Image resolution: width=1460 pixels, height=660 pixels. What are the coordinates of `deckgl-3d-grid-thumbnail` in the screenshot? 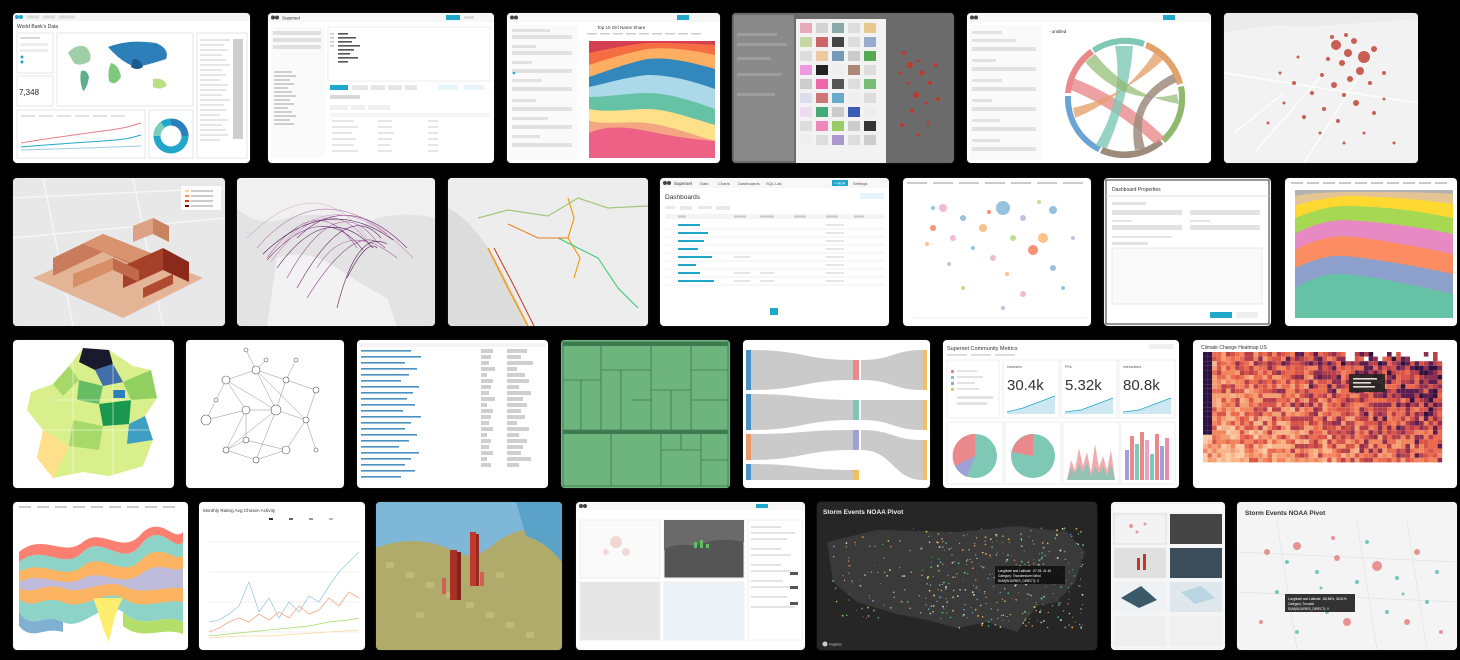 It's located at (119, 252).